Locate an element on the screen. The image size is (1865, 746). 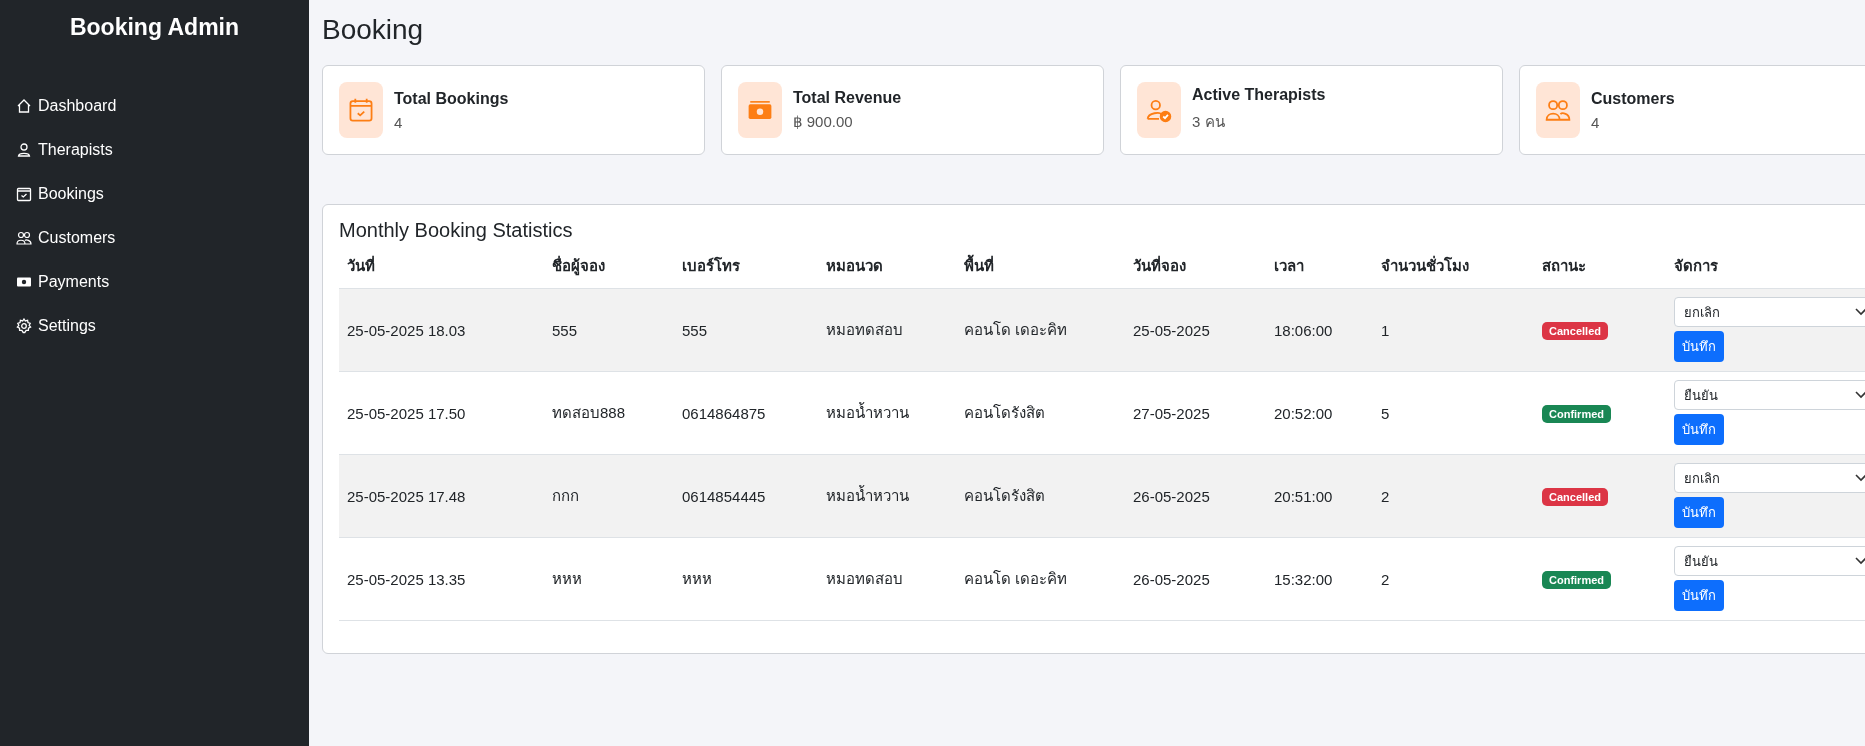
nav-link: Settings is located at coordinates (56, 326).